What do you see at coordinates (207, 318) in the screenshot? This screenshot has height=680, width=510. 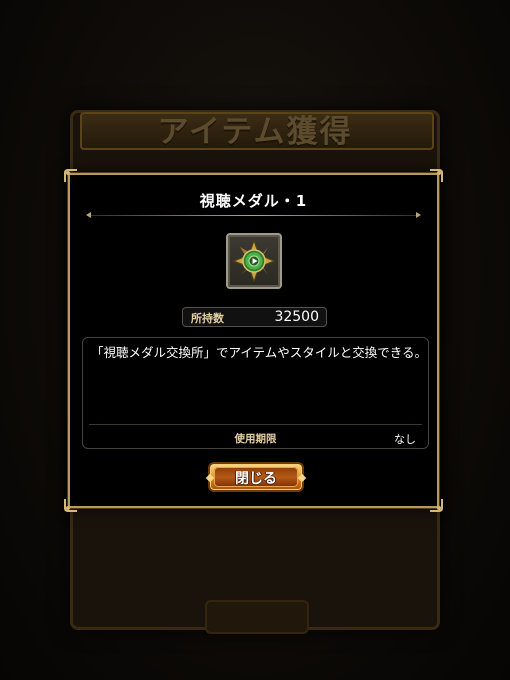 I see `owned-count-label: 所持数` at bounding box center [207, 318].